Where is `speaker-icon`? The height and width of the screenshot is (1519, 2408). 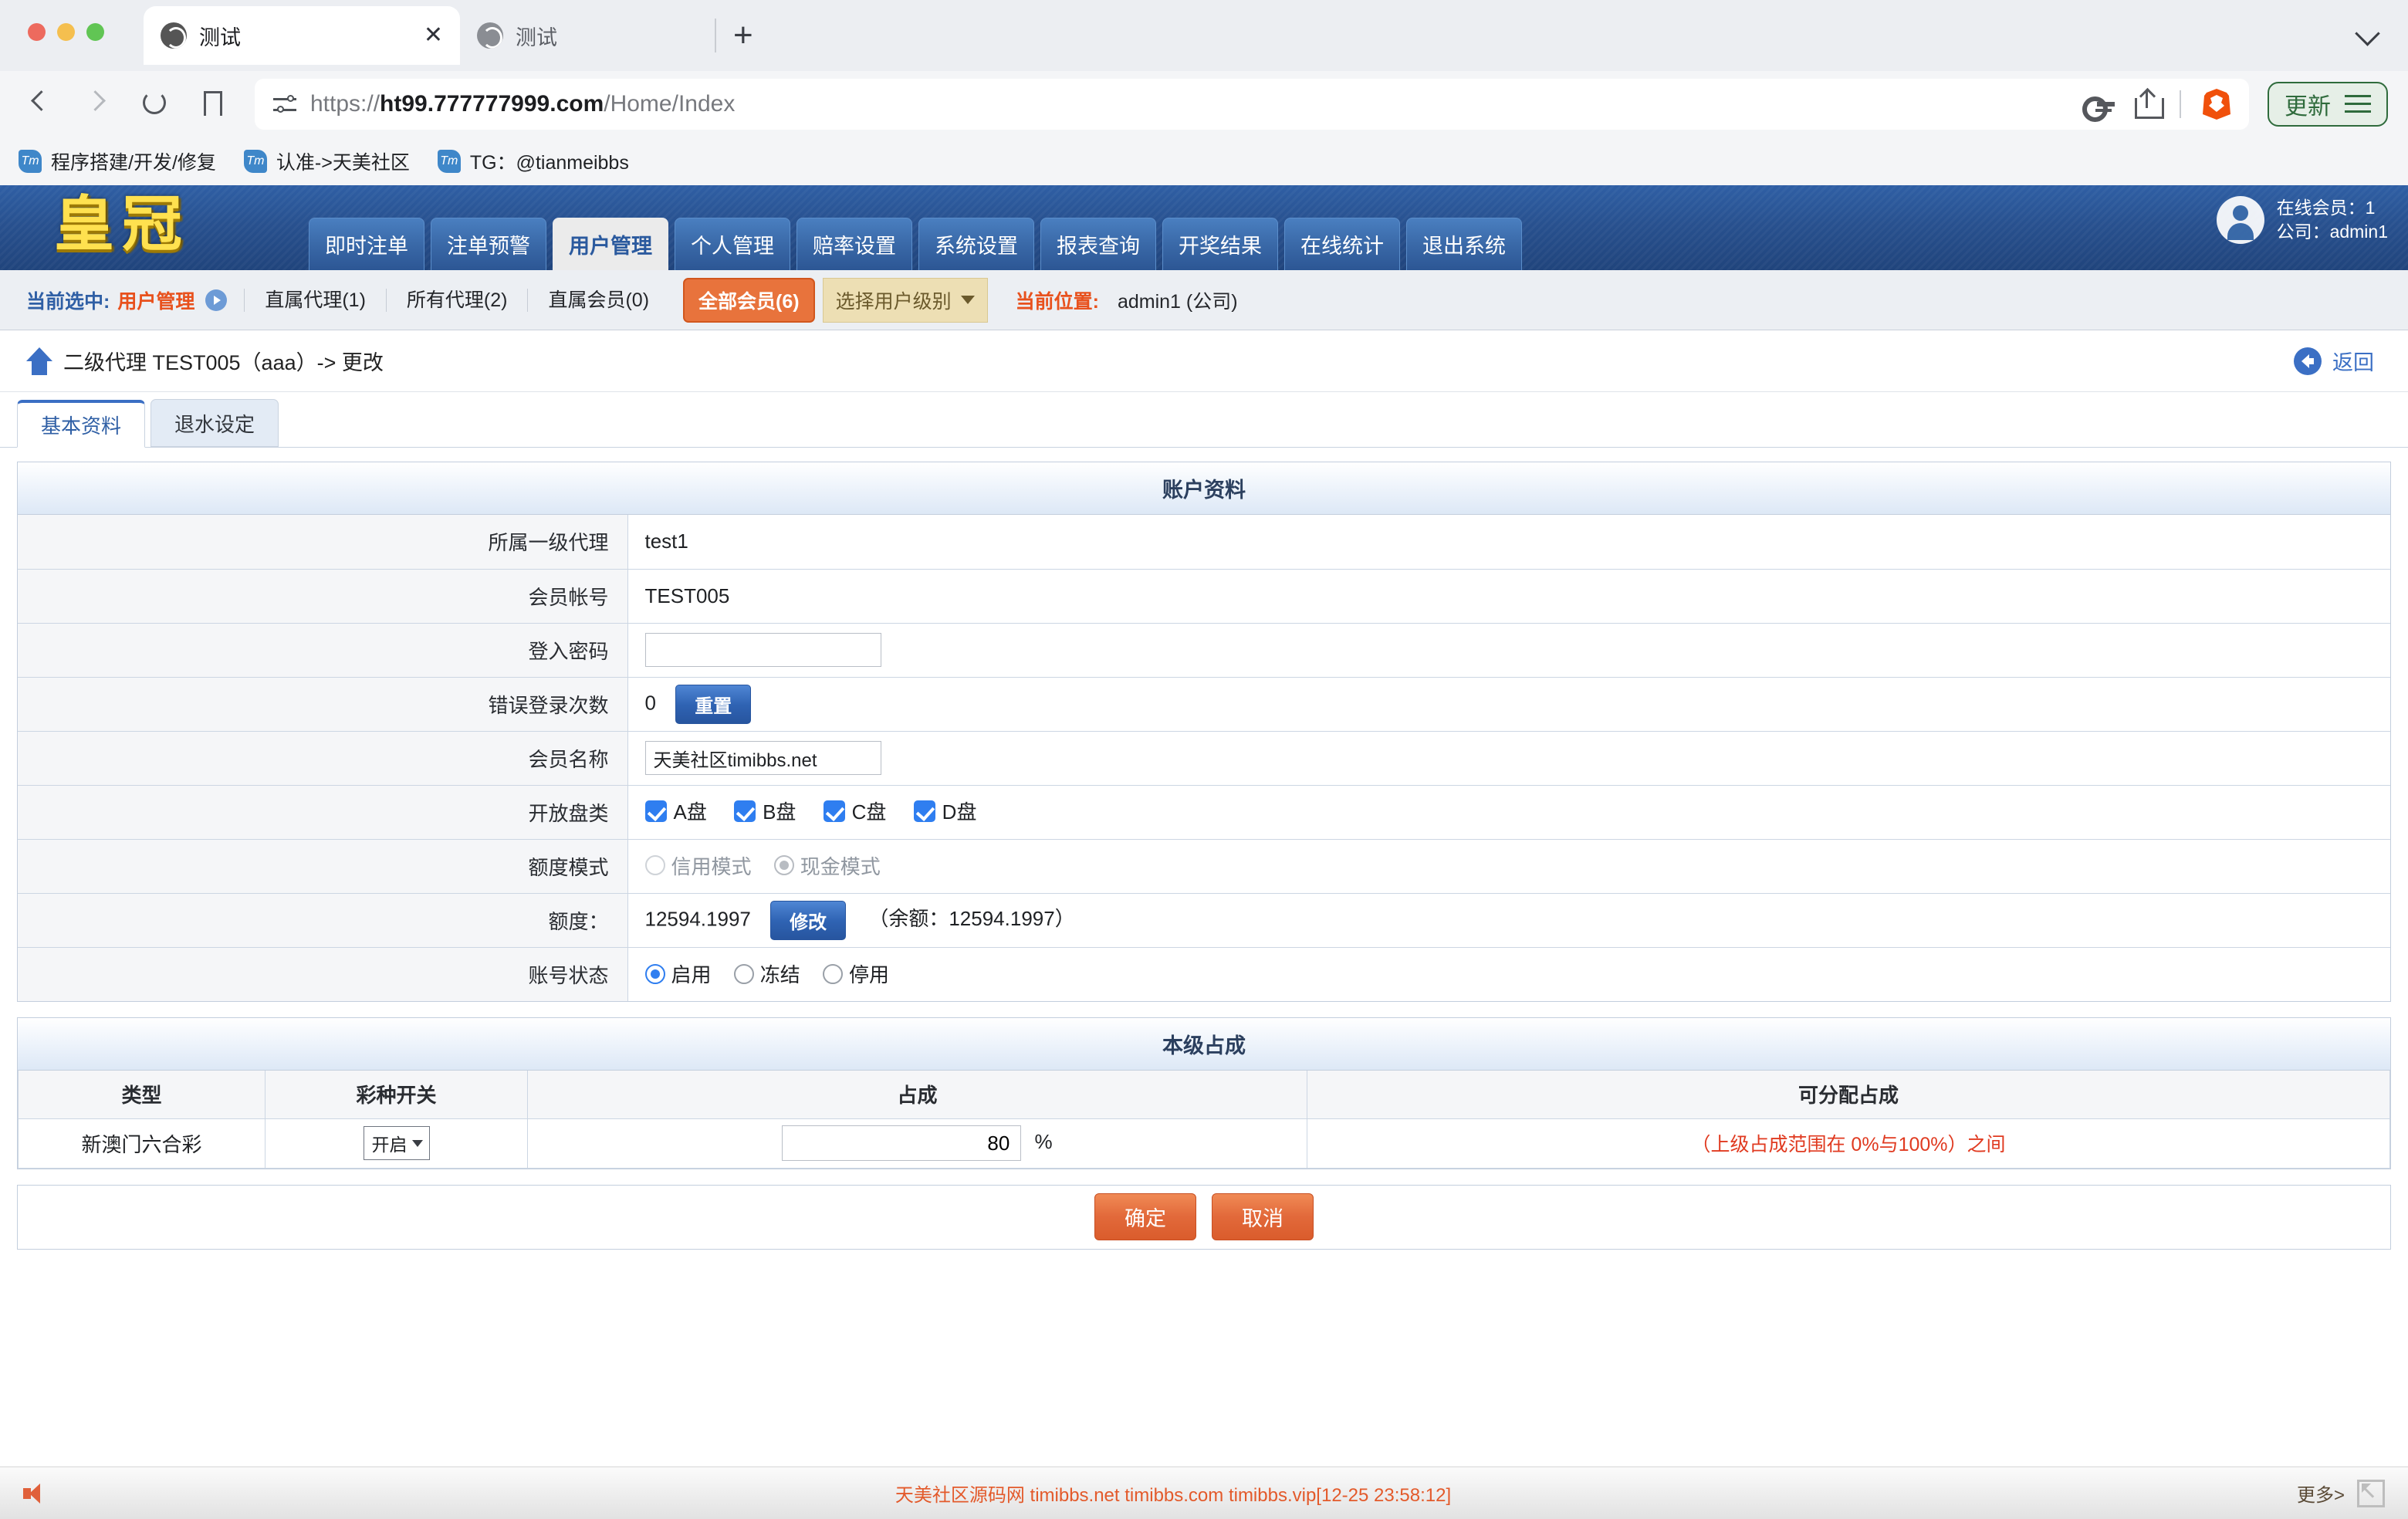
speaker-icon is located at coordinates (36, 1493).